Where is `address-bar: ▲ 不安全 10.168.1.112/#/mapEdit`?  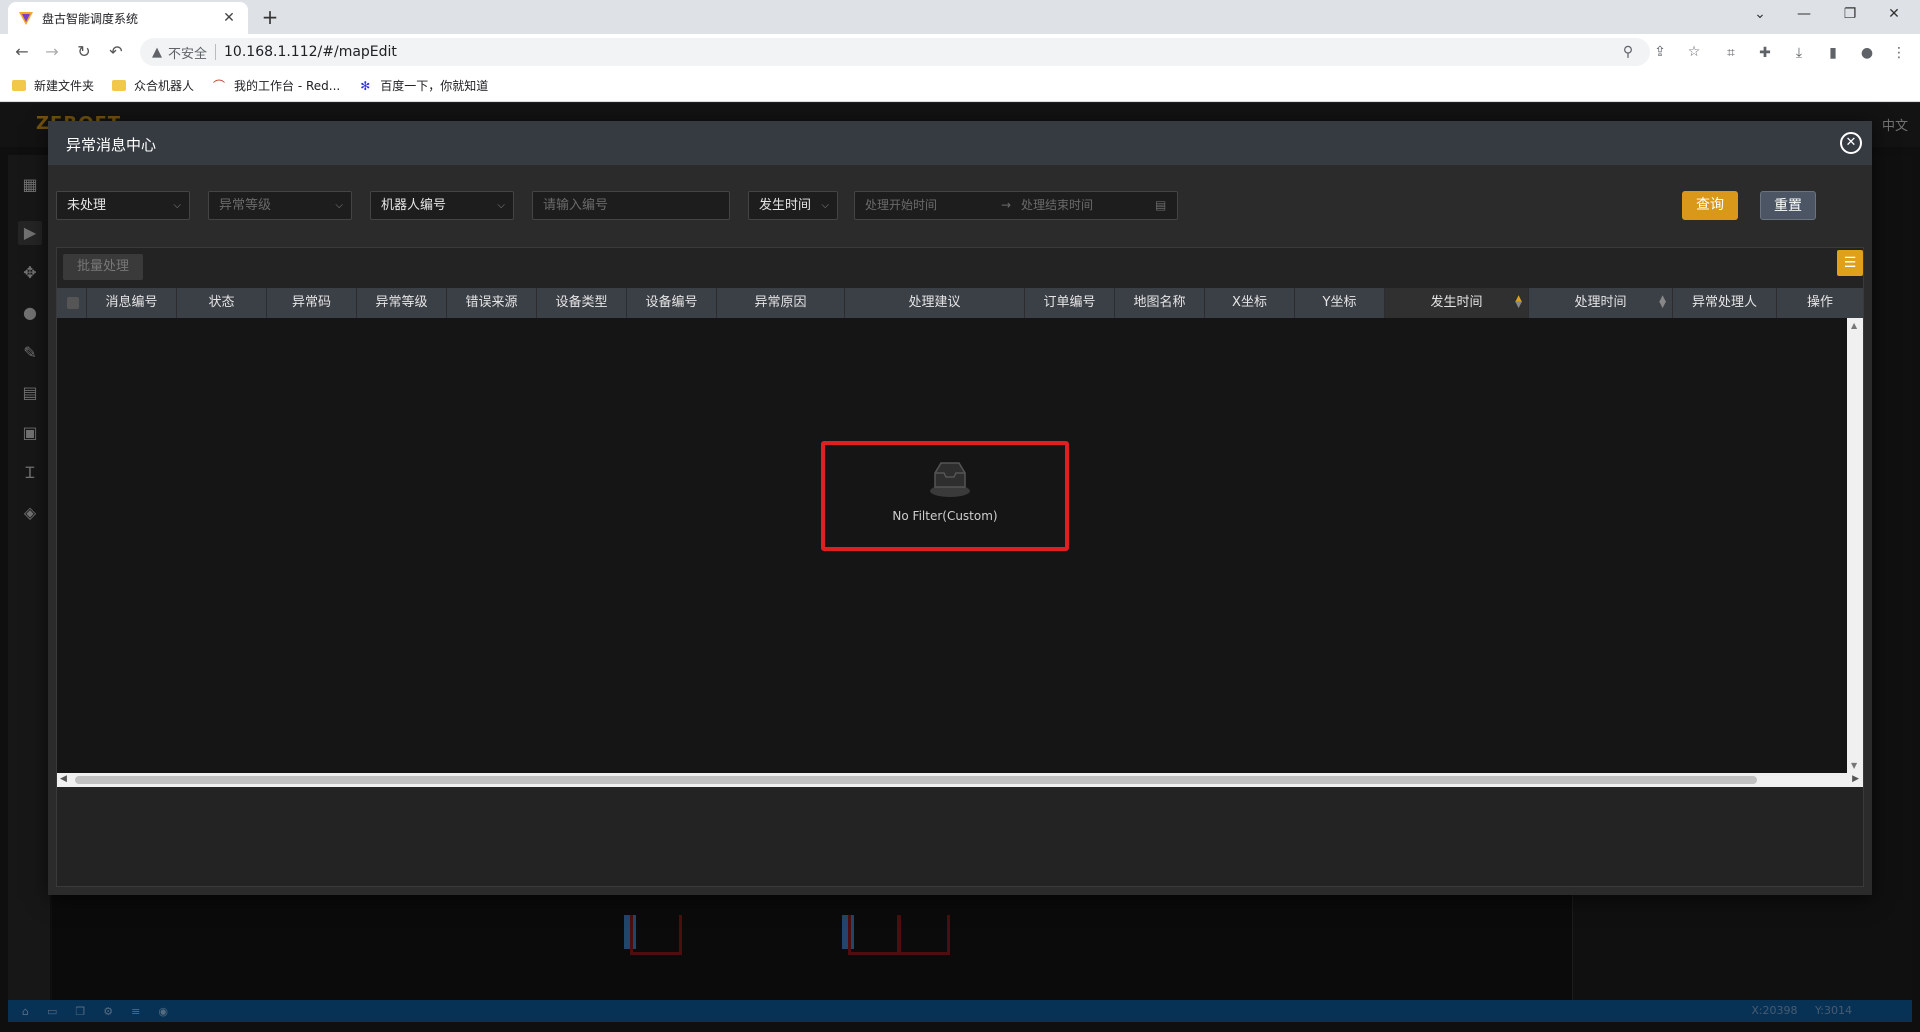 address-bar: ▲ 不安全 10.168.1.112/#/mapEdit is located at coordinates (895, 52).